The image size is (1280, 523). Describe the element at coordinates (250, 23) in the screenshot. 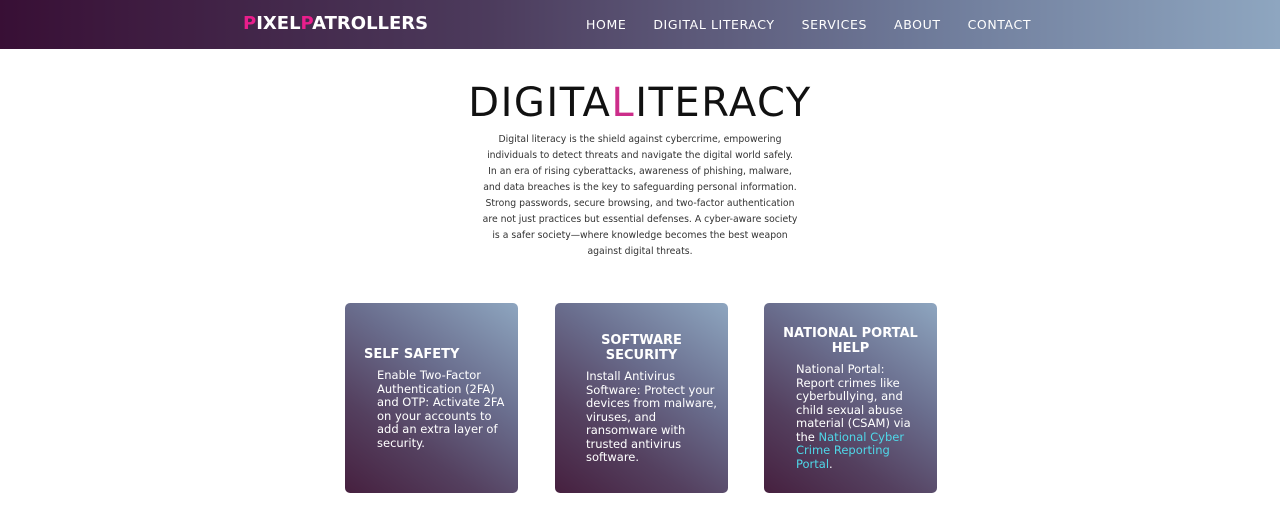

I see `logo-letter-p1: P` at that location.